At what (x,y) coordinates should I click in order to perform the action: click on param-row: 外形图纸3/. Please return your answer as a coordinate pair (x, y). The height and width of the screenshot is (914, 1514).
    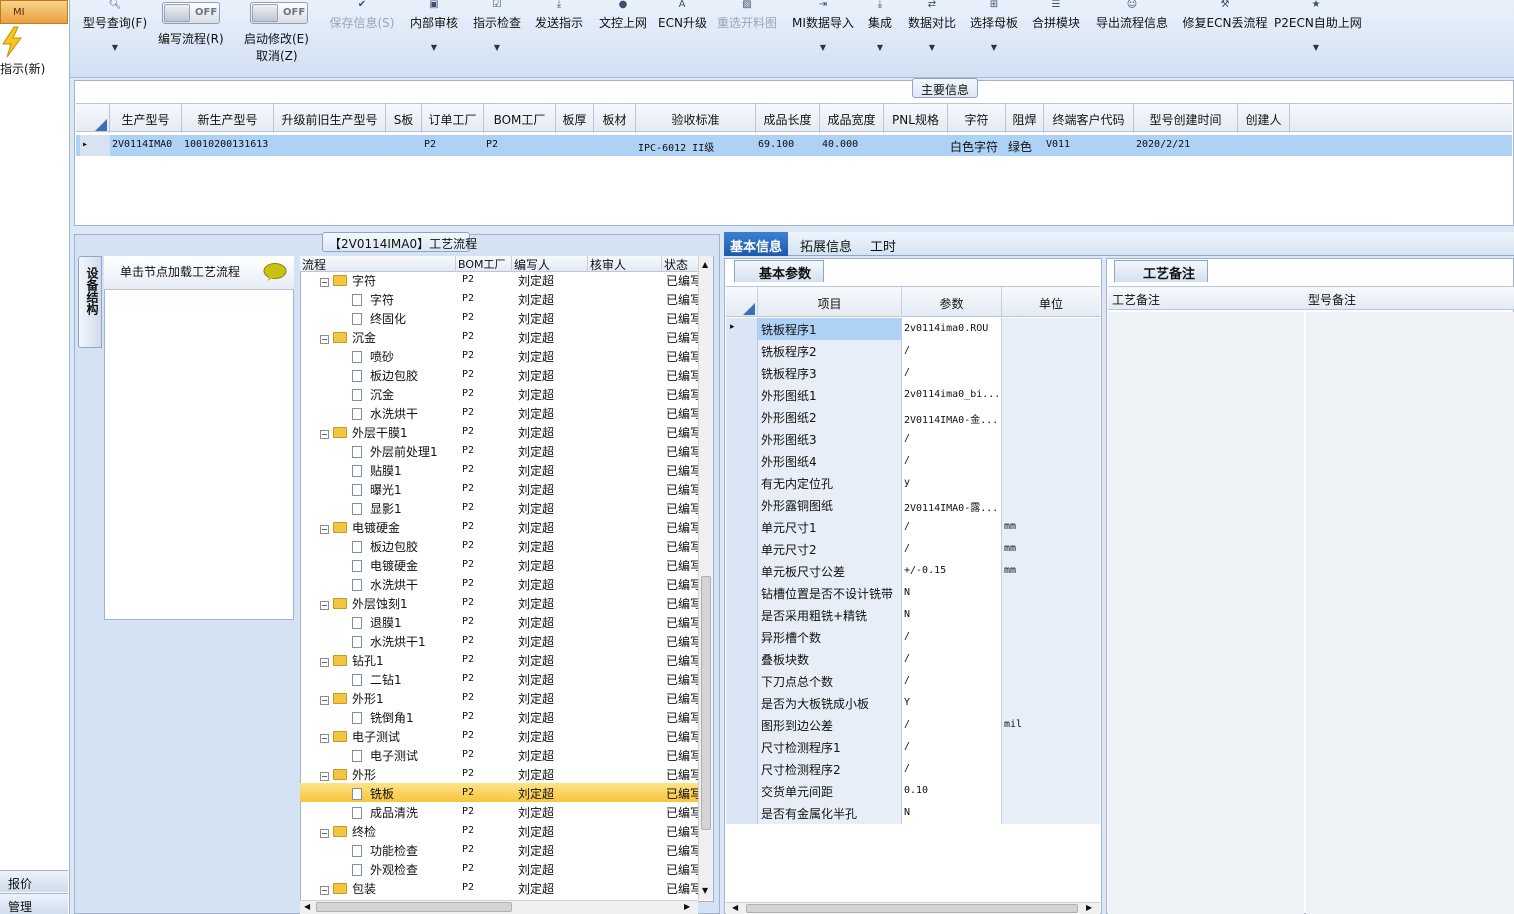
    Looking at the image, I should click on (913, 439).